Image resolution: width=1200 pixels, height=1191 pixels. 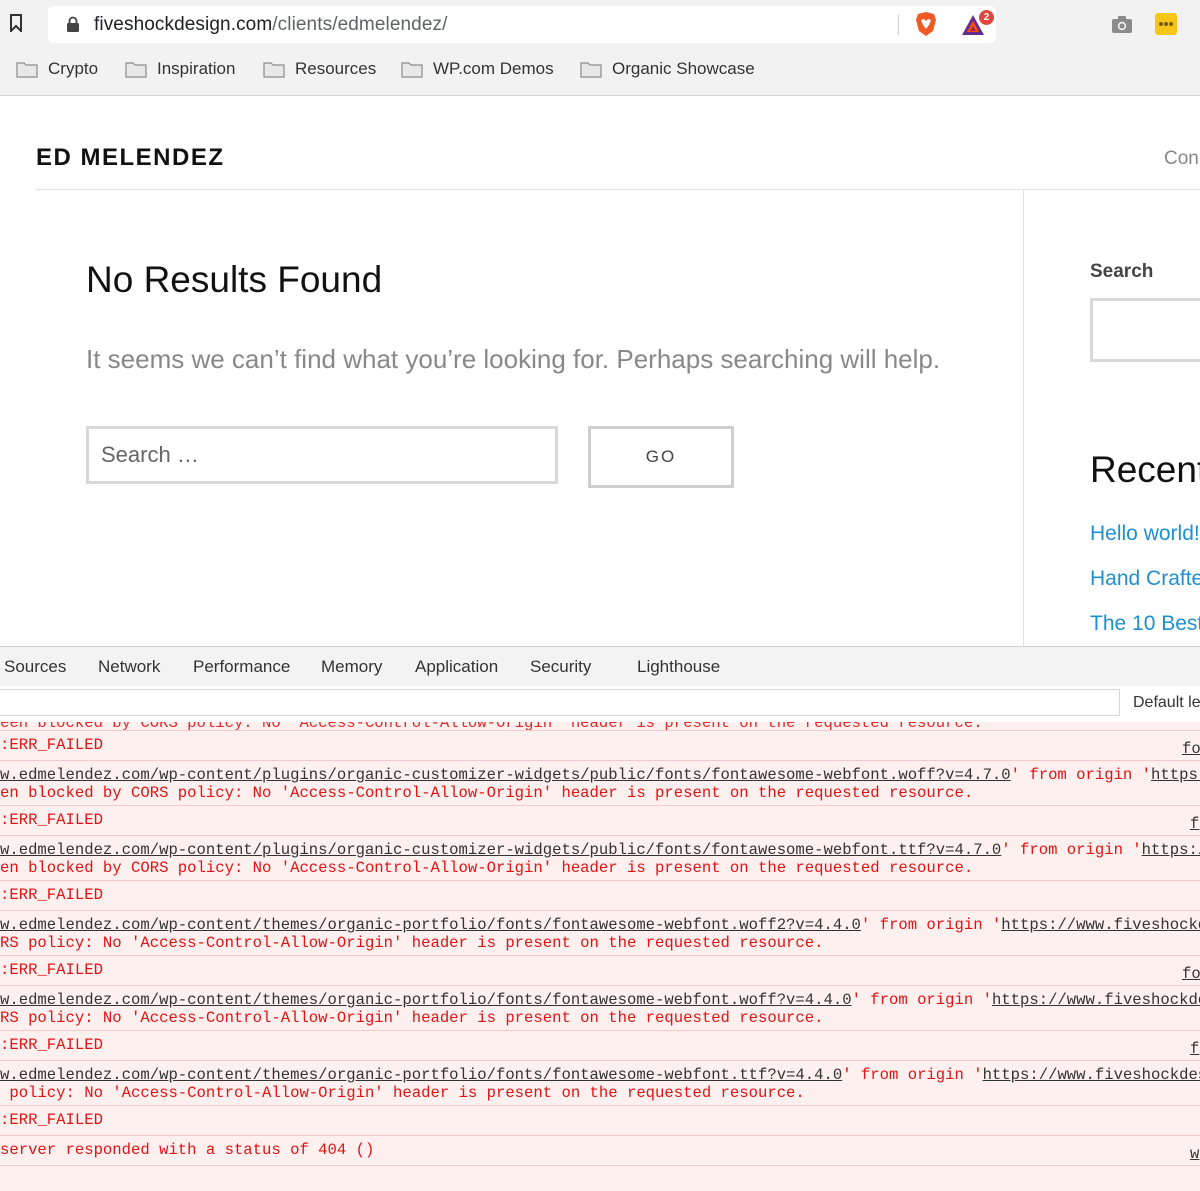 I want to click on tab-lighthouse: Lighthouse, so click(x=678, y=667).